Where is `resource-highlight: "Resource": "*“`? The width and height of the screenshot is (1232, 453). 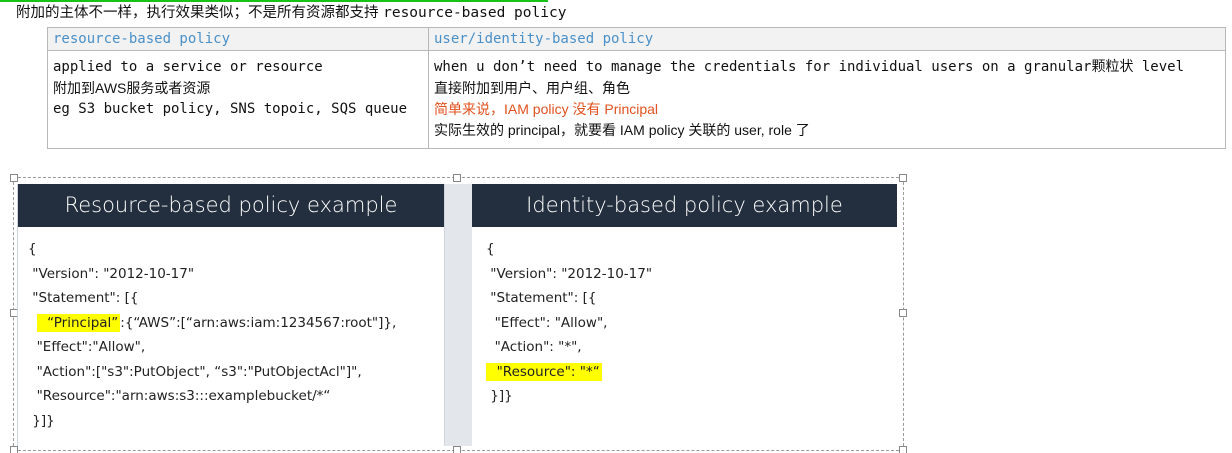 resource-highlight: "Resource": "*“ is located at coordinates (544, 371).